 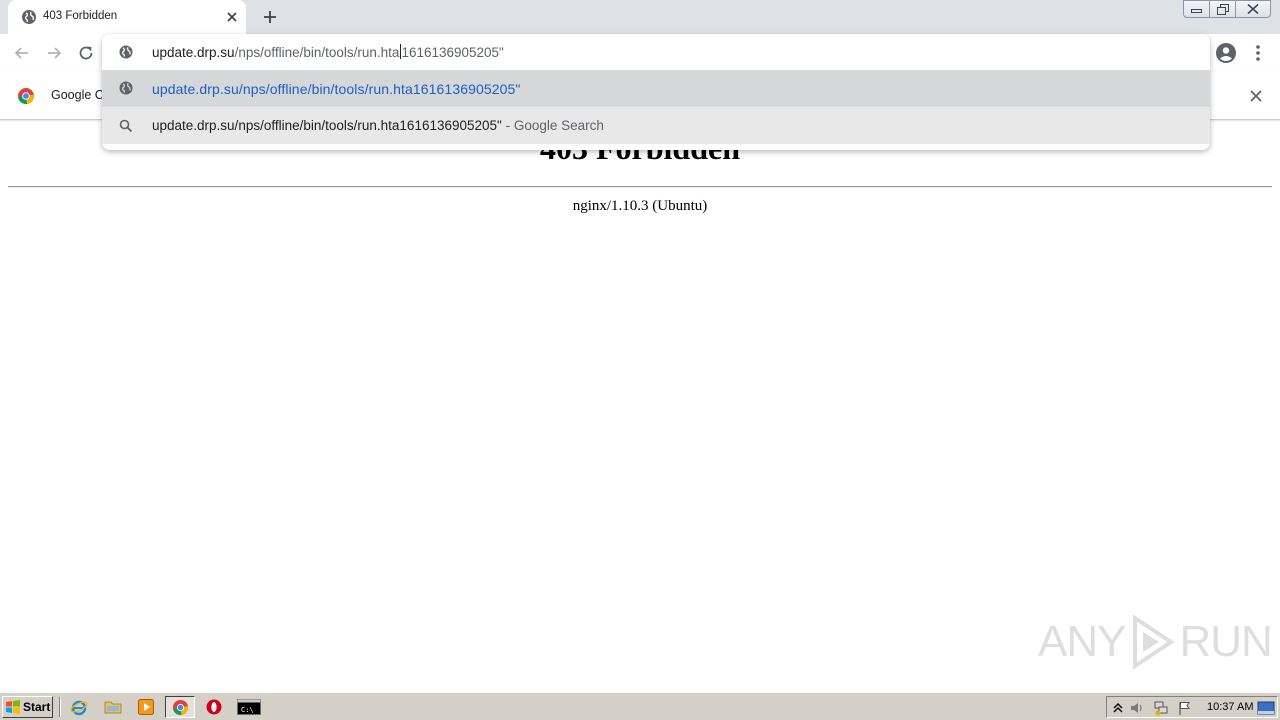 What do you see at coordinates (452, 52) in the screenshot?
I see `url-path-tail: 1616136905205"` at bounding box center [452, 52].